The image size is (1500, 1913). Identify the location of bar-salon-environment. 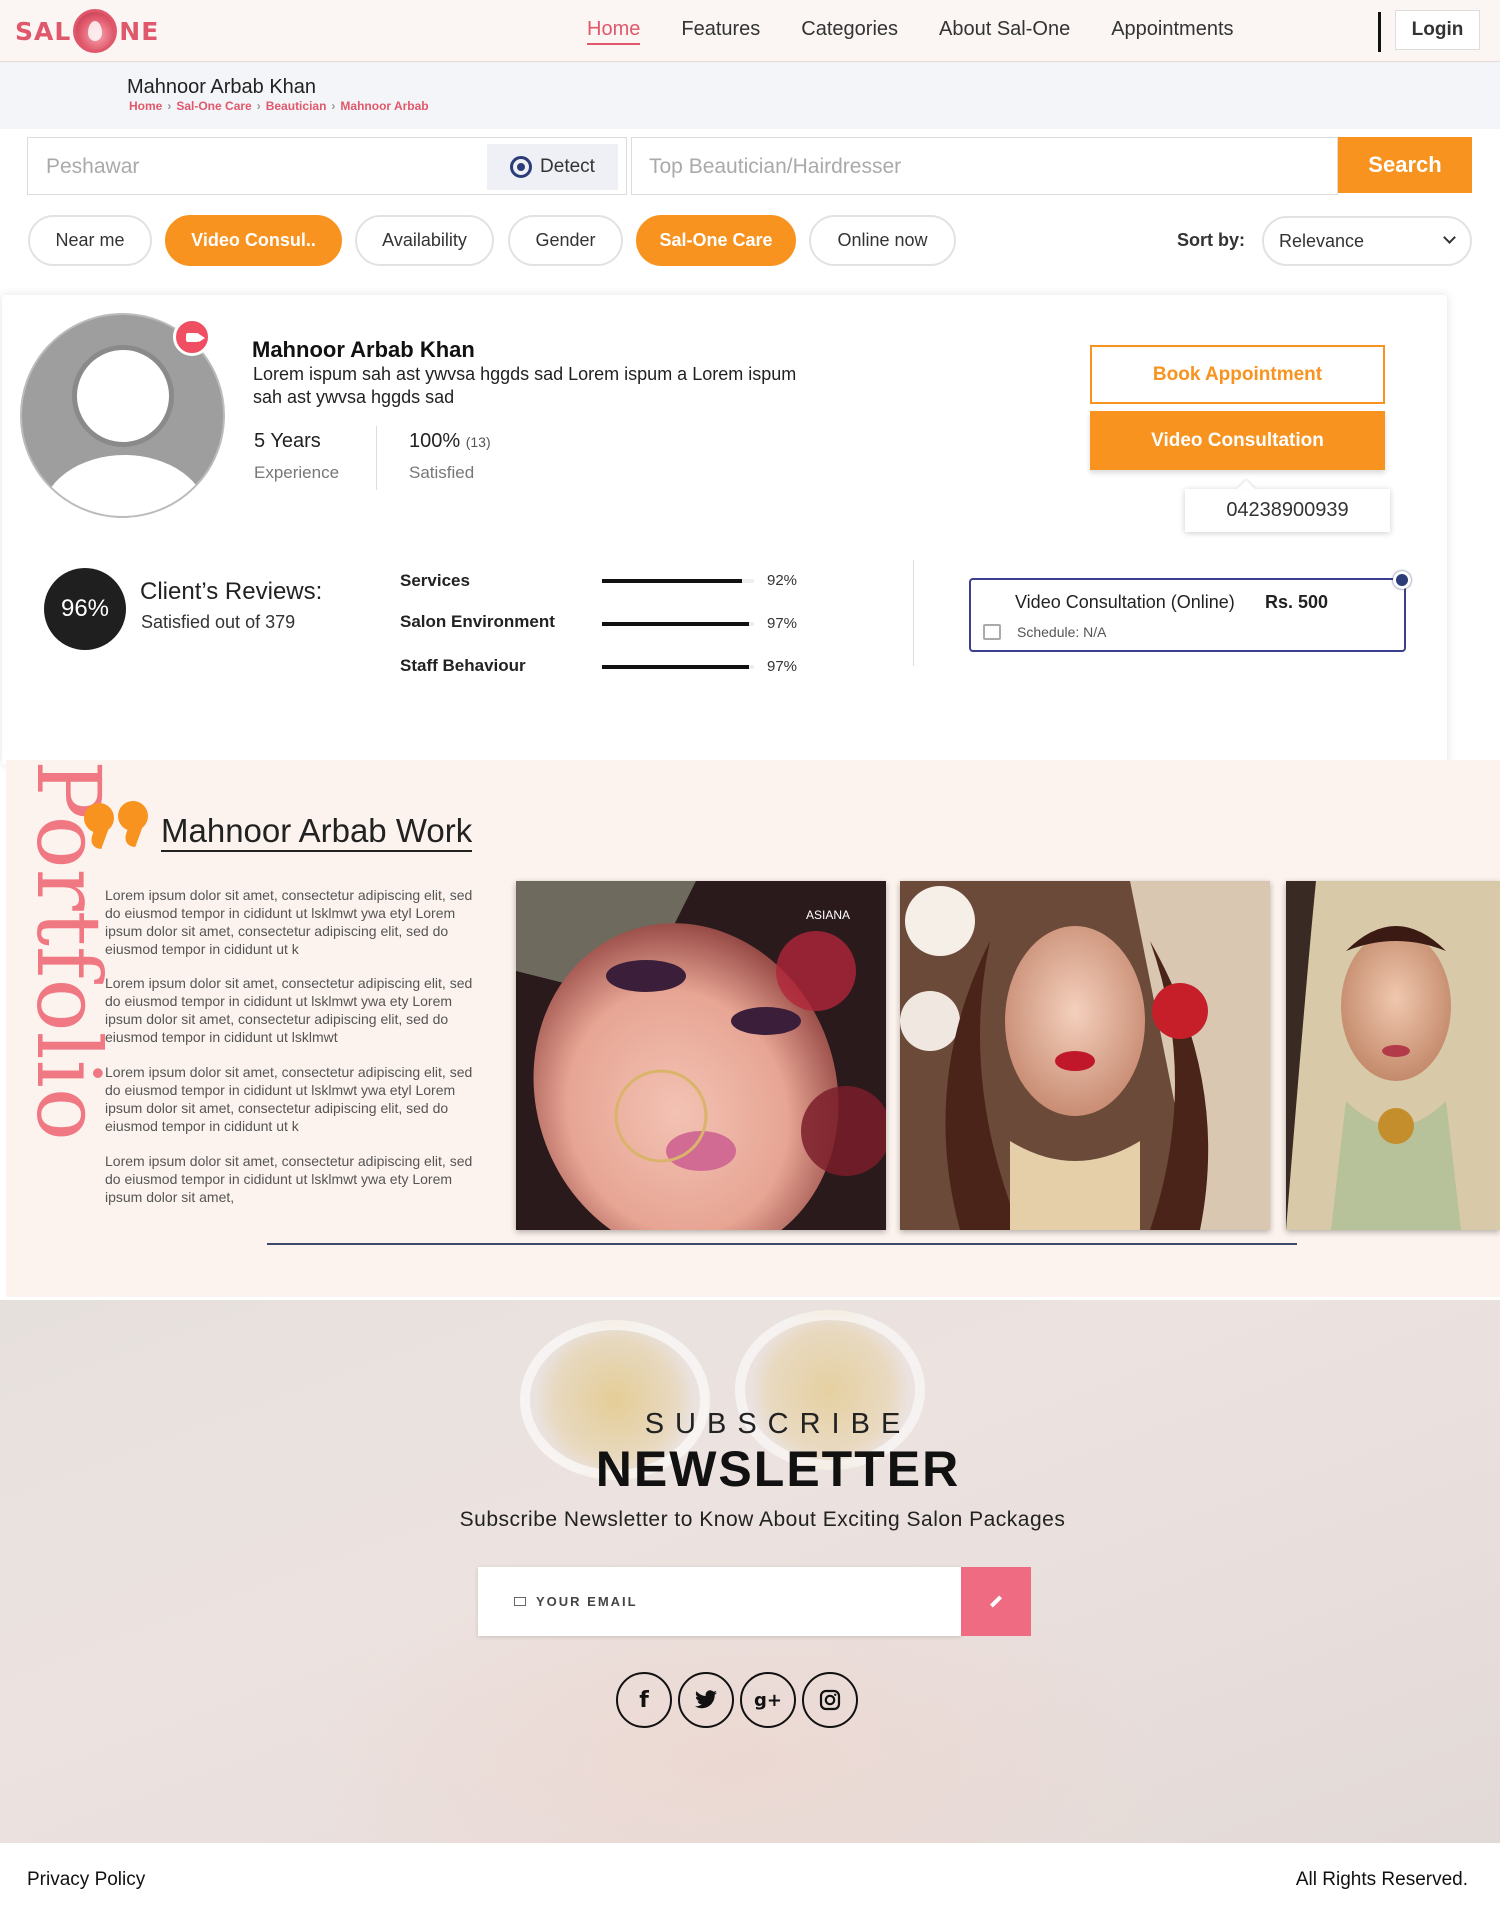
(678, 624).